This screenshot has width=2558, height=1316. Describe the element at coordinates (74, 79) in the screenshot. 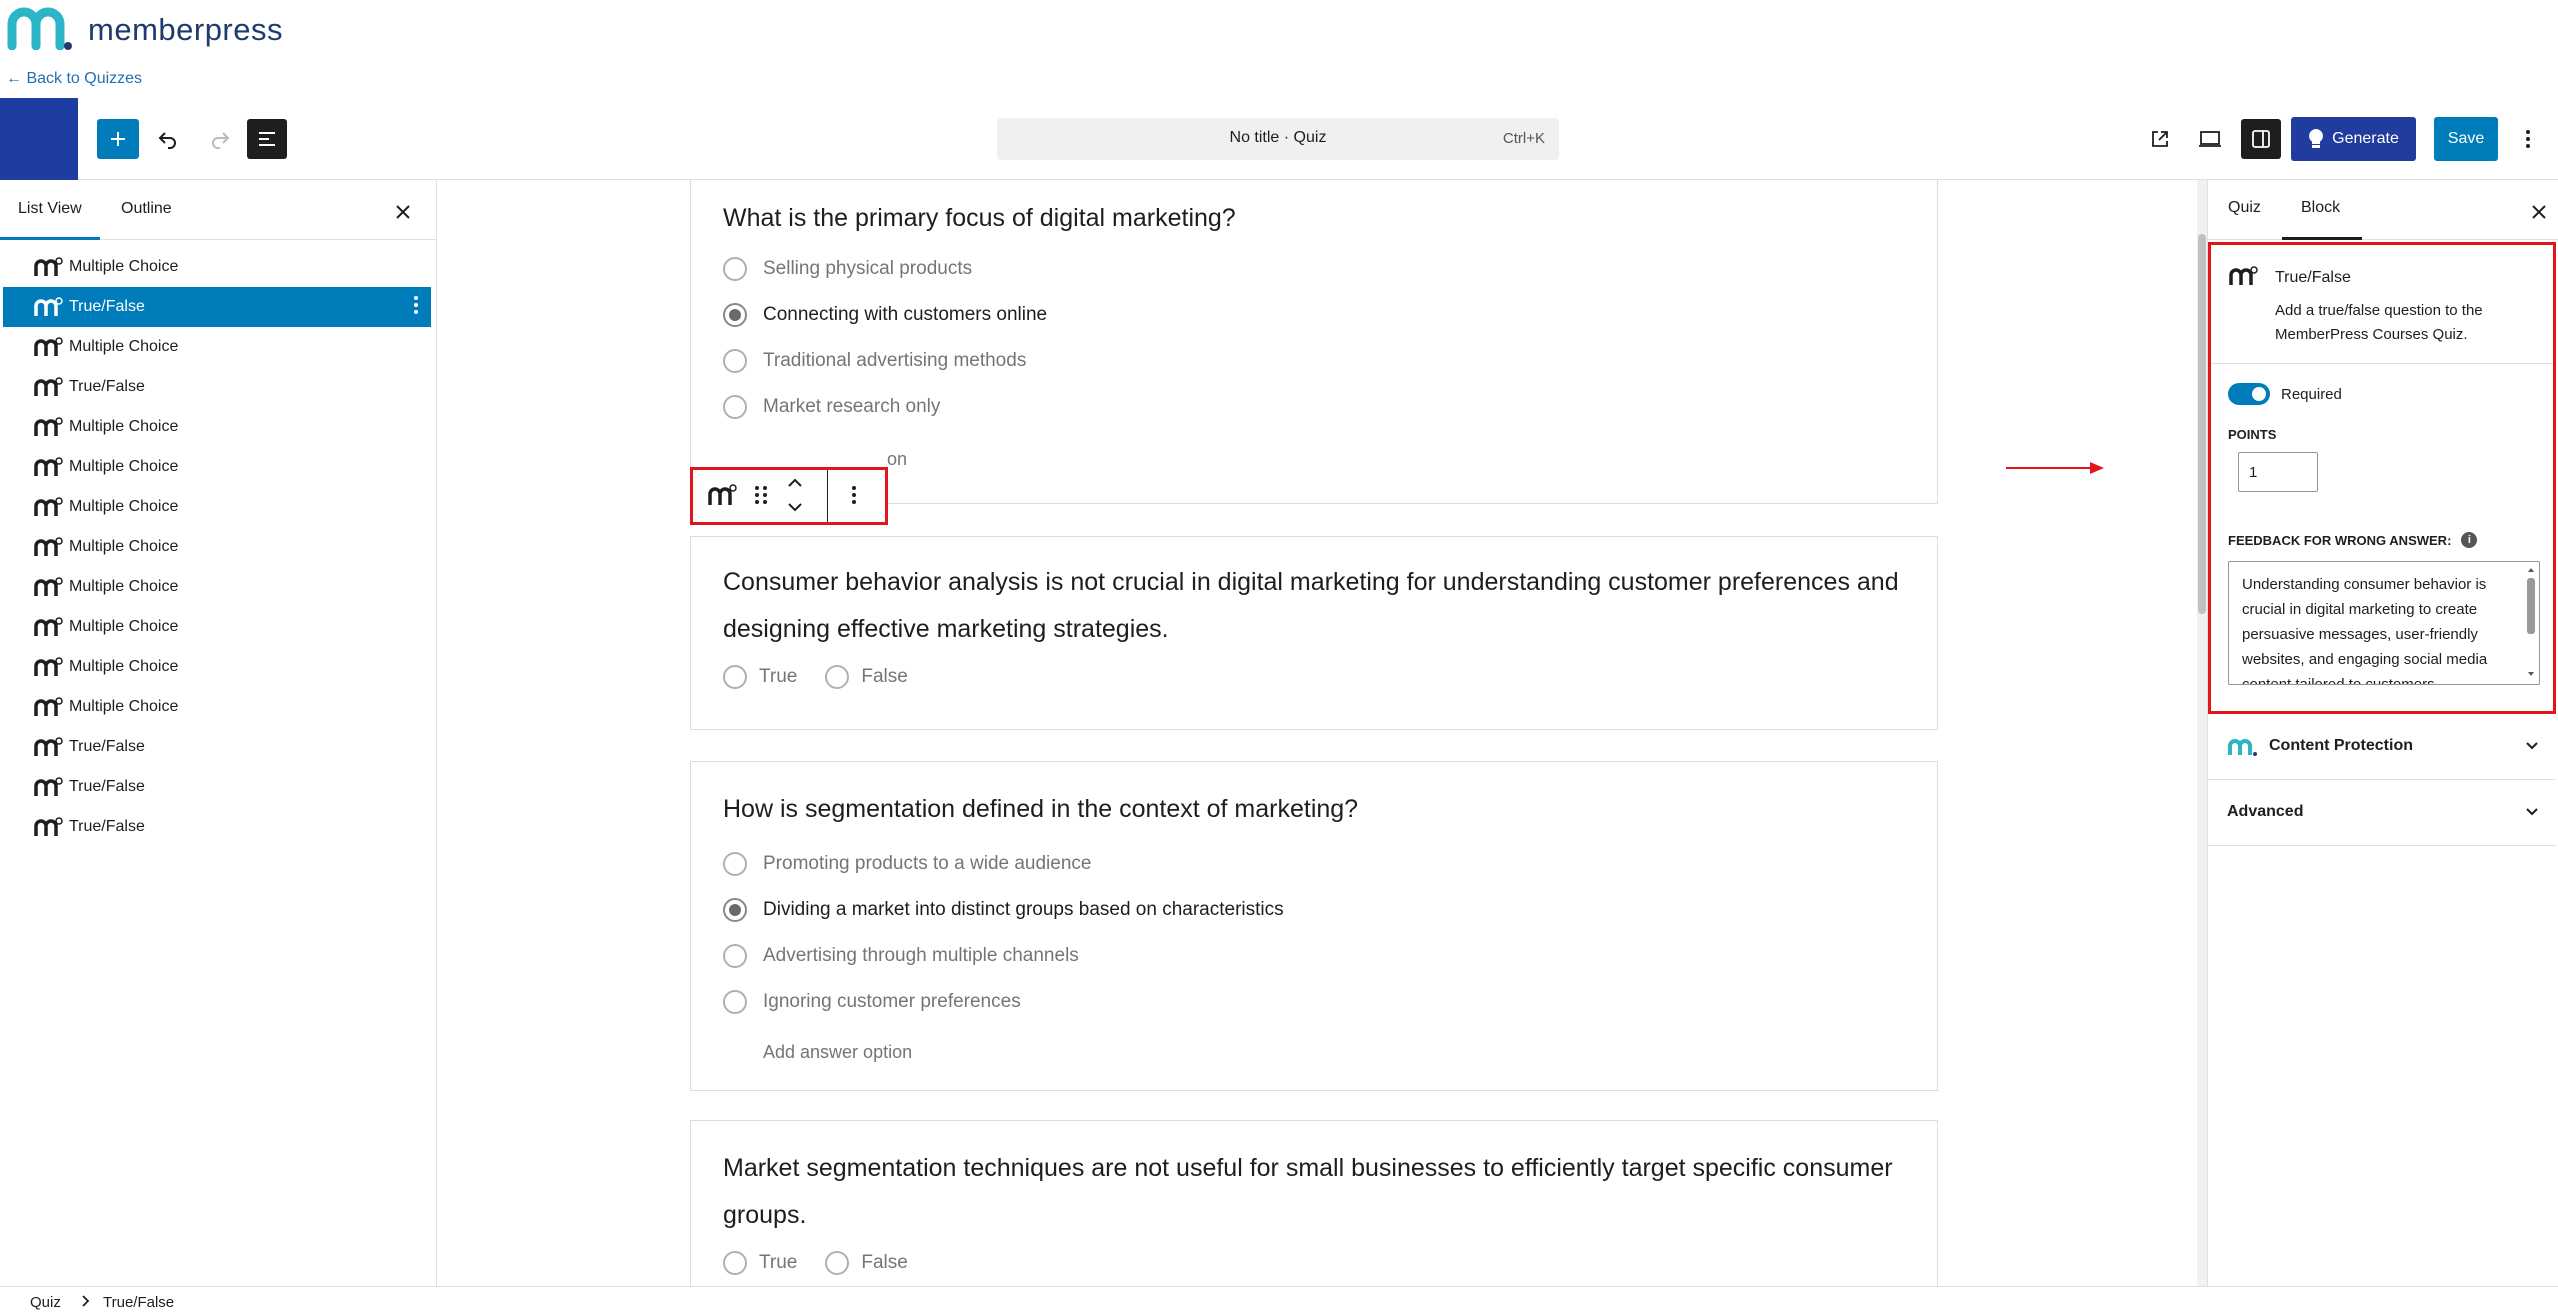

I see `back-to-quizzes-link: ← Back to Quizzes` at that location.